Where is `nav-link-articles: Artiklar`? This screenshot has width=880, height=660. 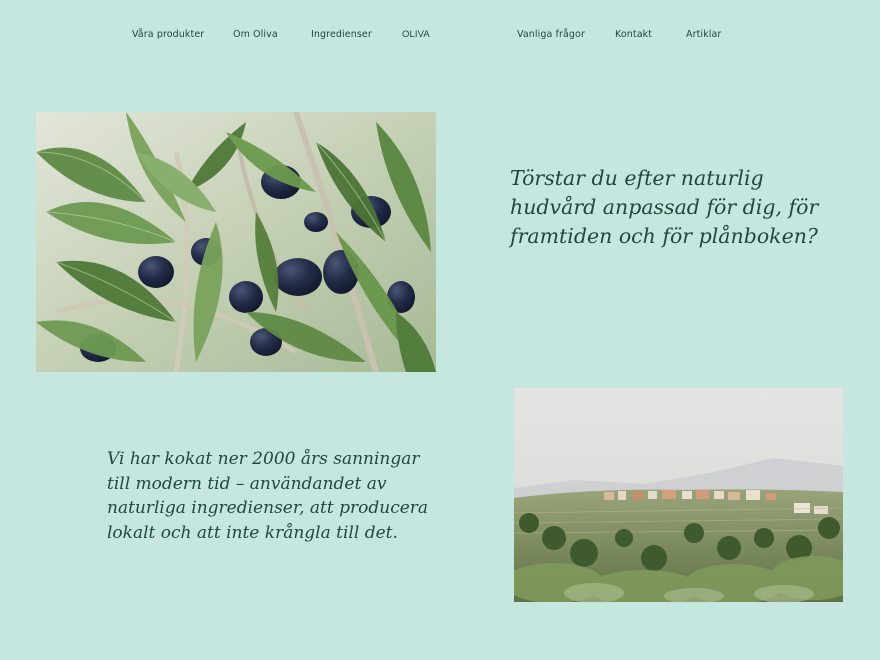 nav-link-articles: Artiklar is located at coordinates (703, 34).